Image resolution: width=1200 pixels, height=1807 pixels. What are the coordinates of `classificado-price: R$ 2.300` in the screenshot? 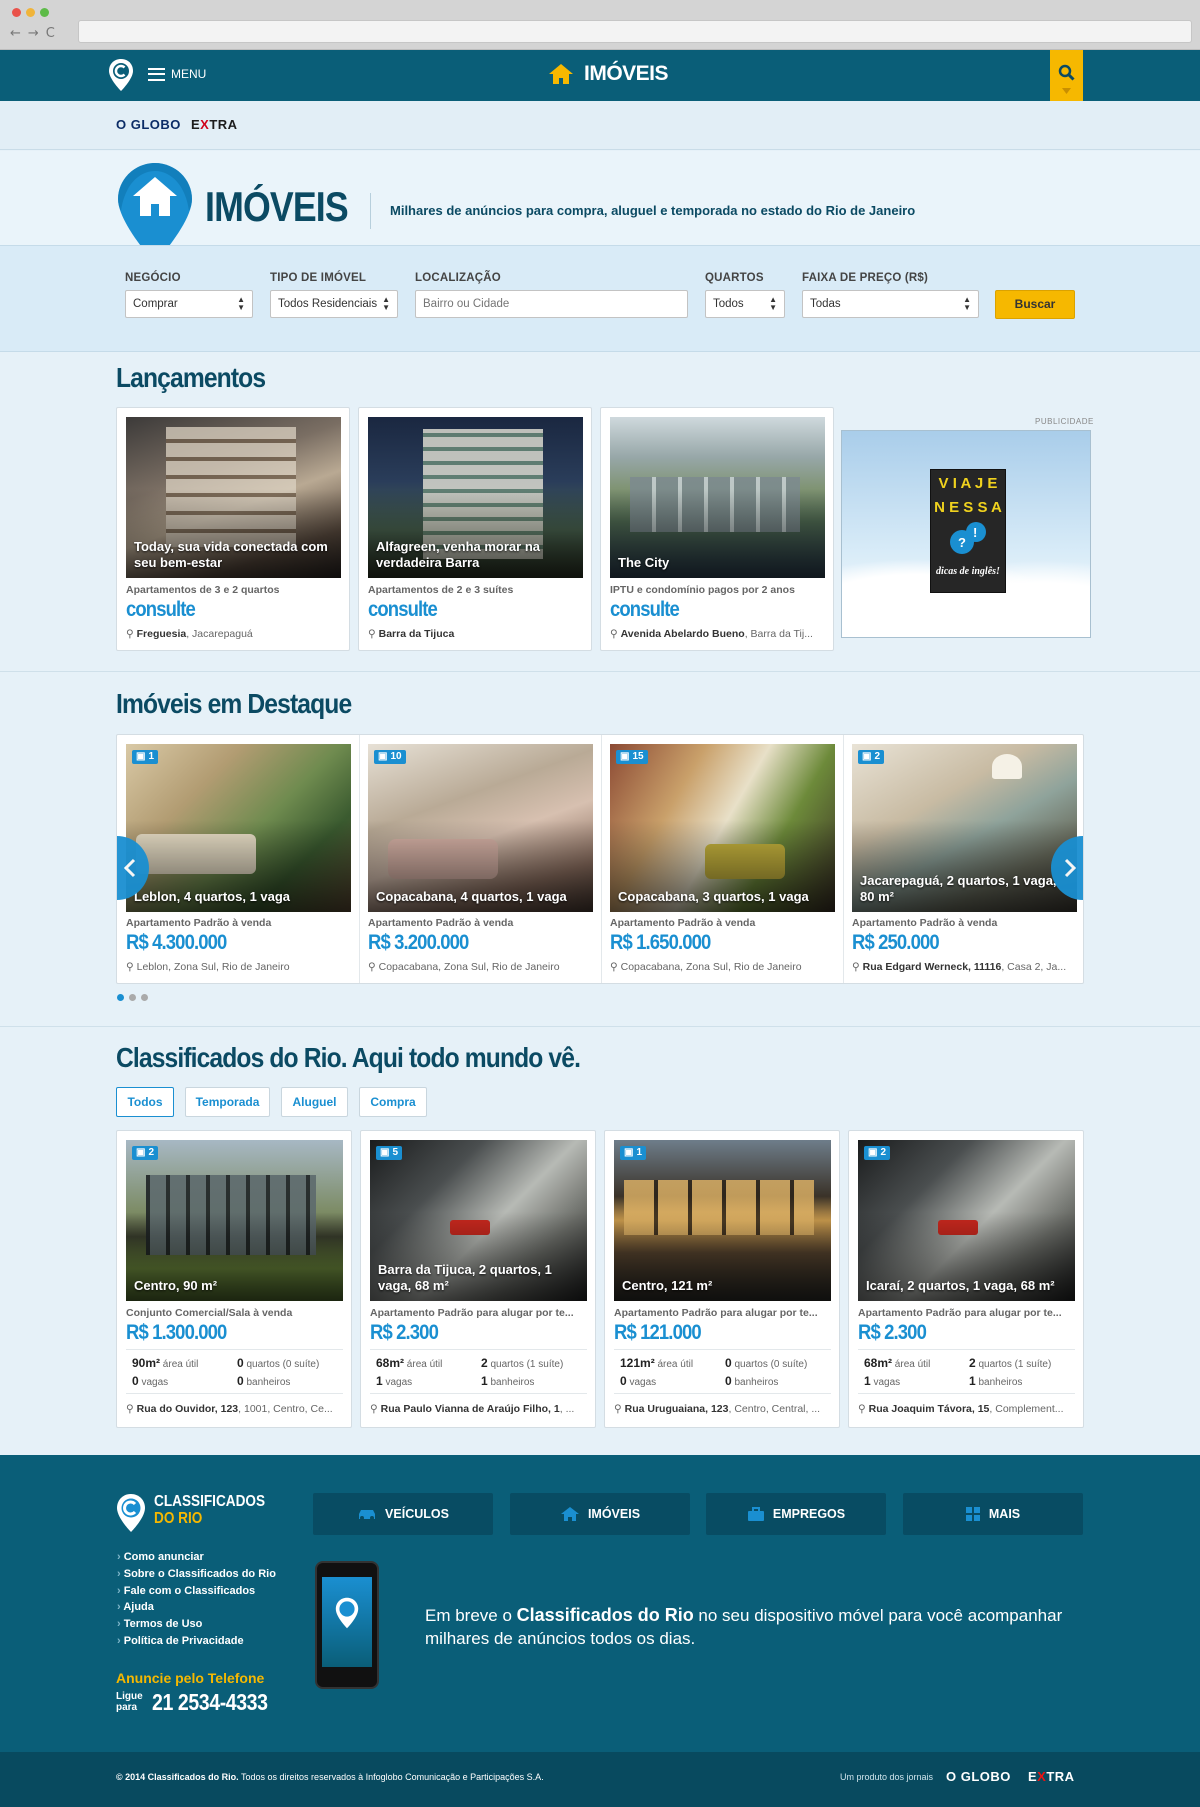 It's located at (404, 1332).